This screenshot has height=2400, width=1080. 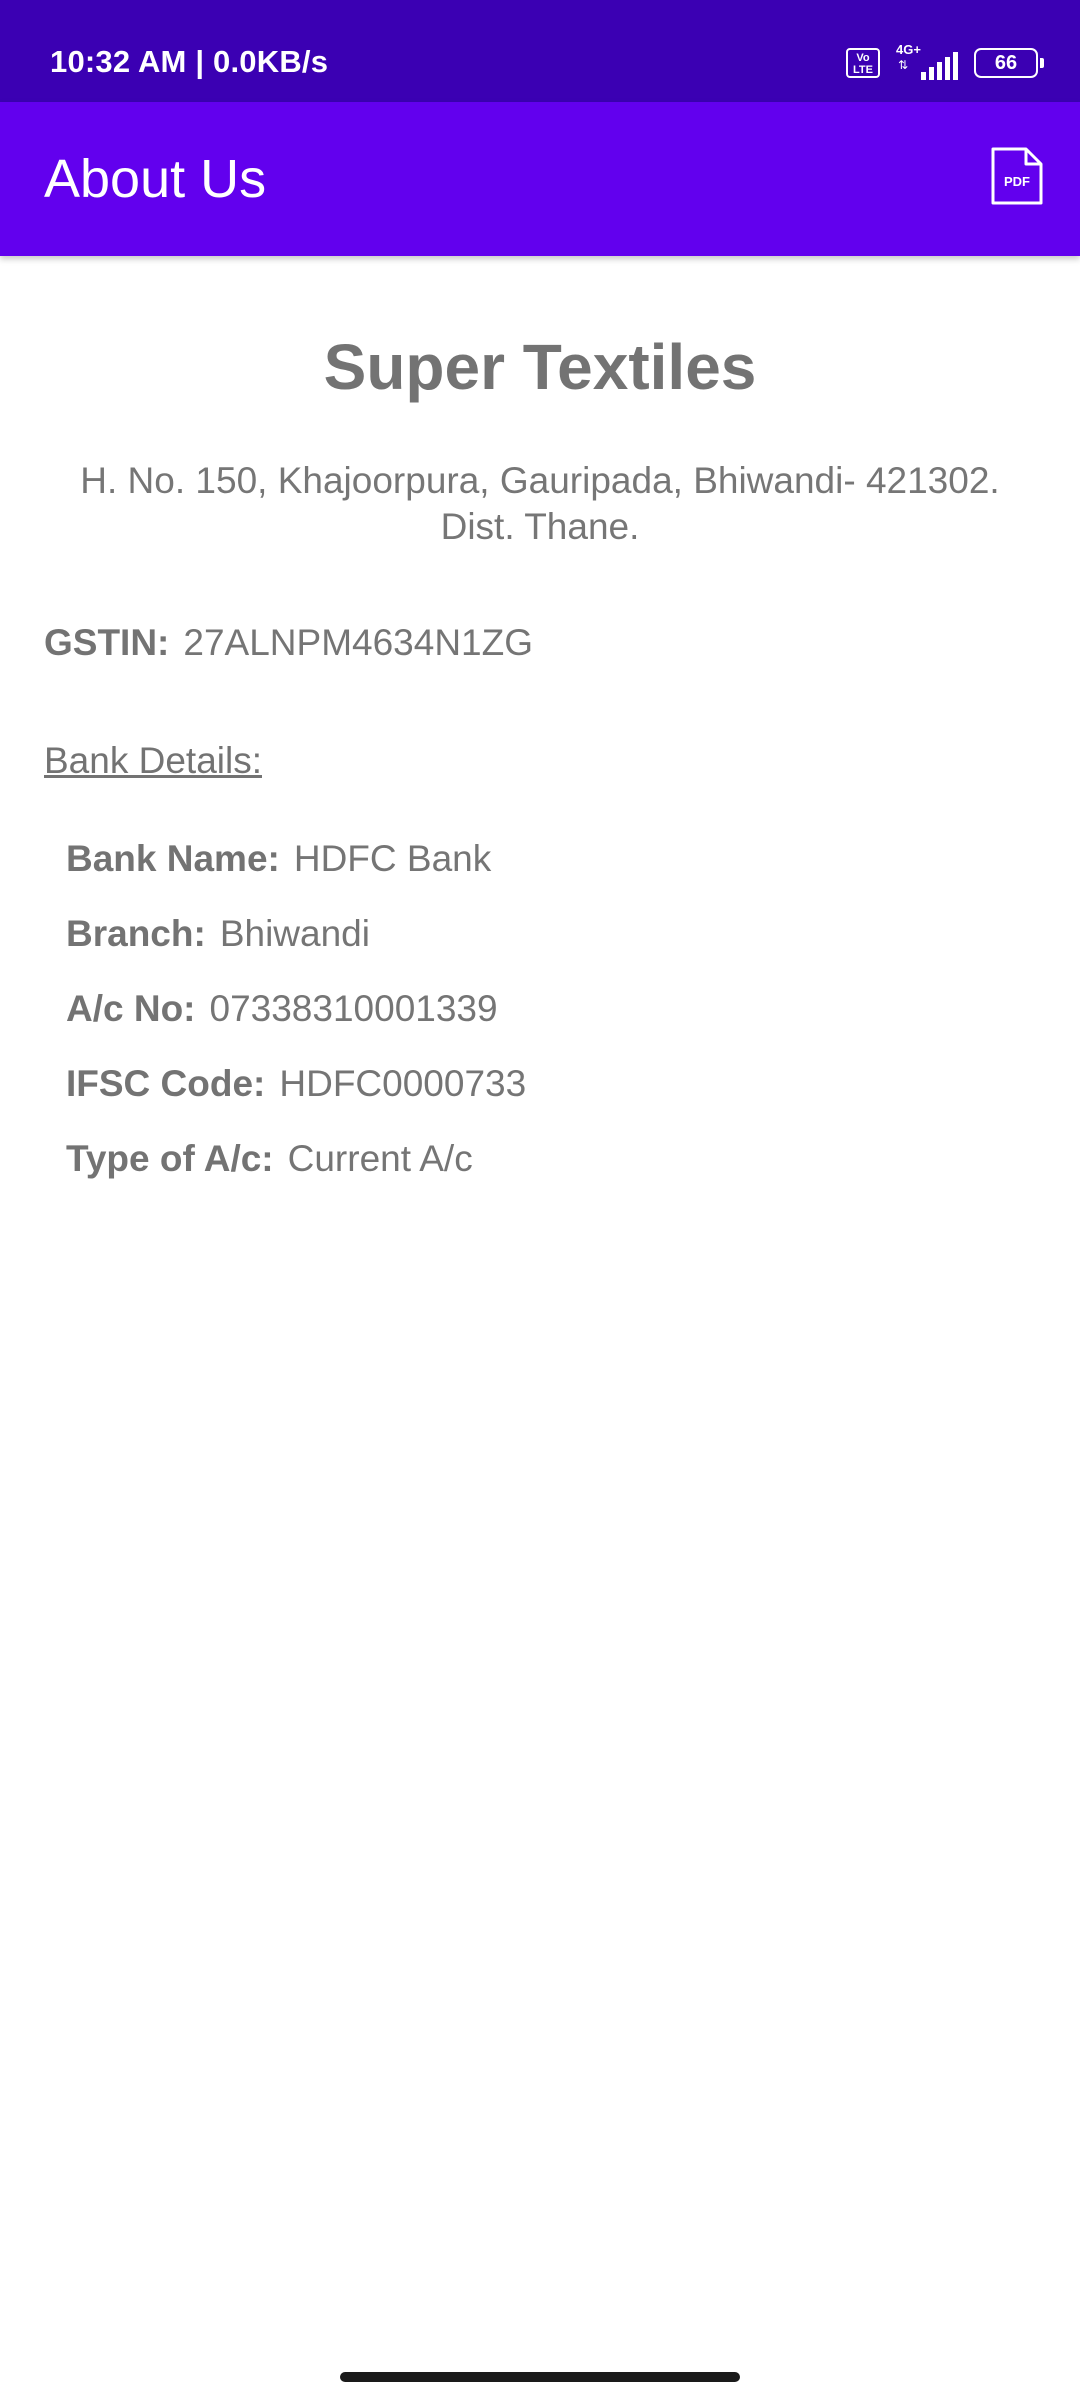 I want to click on bank-name-label: Bank Name:, so click(x=173, y=858).